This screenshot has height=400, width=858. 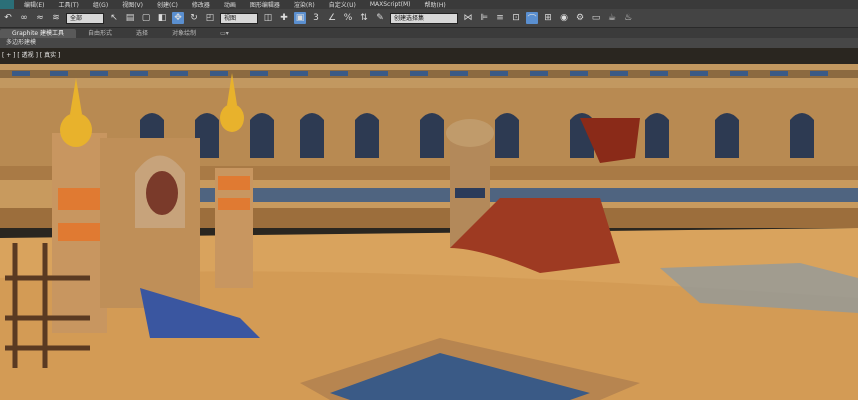 What do you see at coordinates (56, 18) in the screenshot?
I see `bind-space-warp-icon: ≋` at bounding box center [56, 18].